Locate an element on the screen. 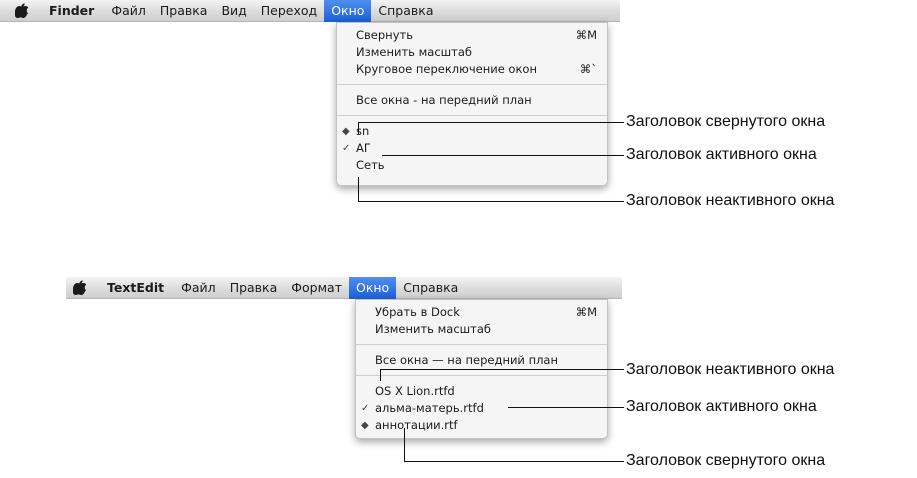 This screenshot has width=917, height=478. textedit-menubar: TextEdit Файл Правка Формат Окно Справка is located at coordinates (344, 287).